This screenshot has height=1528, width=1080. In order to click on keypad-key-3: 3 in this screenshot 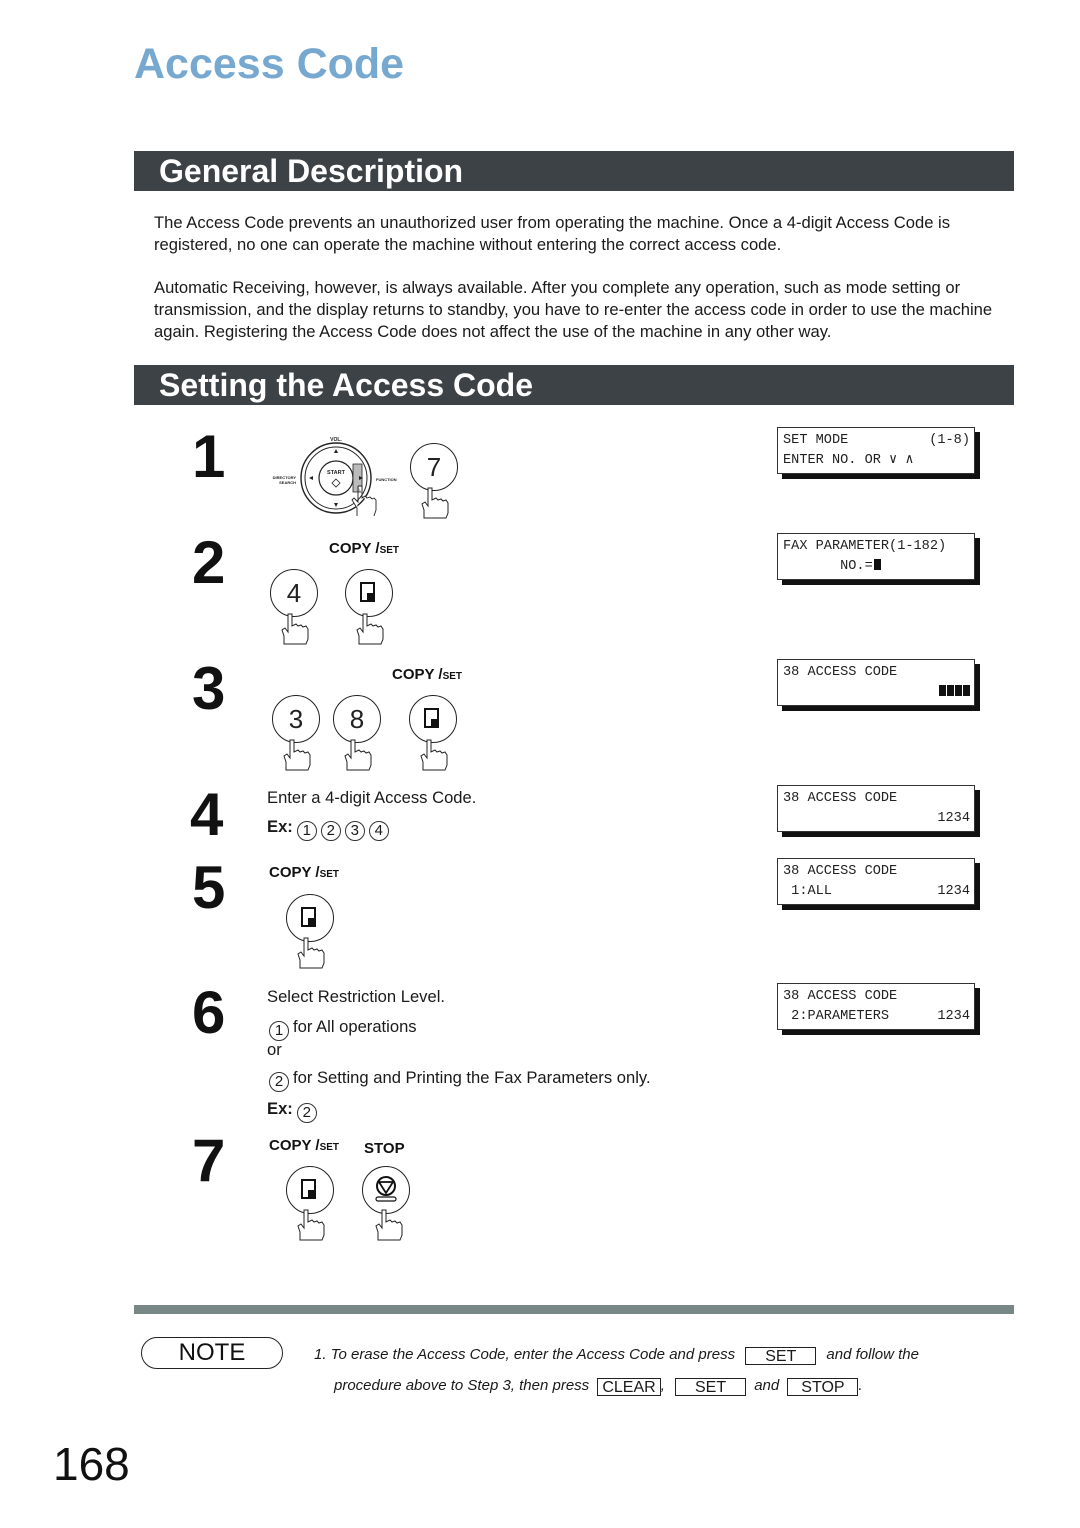, I will do `click(296, 719)`.